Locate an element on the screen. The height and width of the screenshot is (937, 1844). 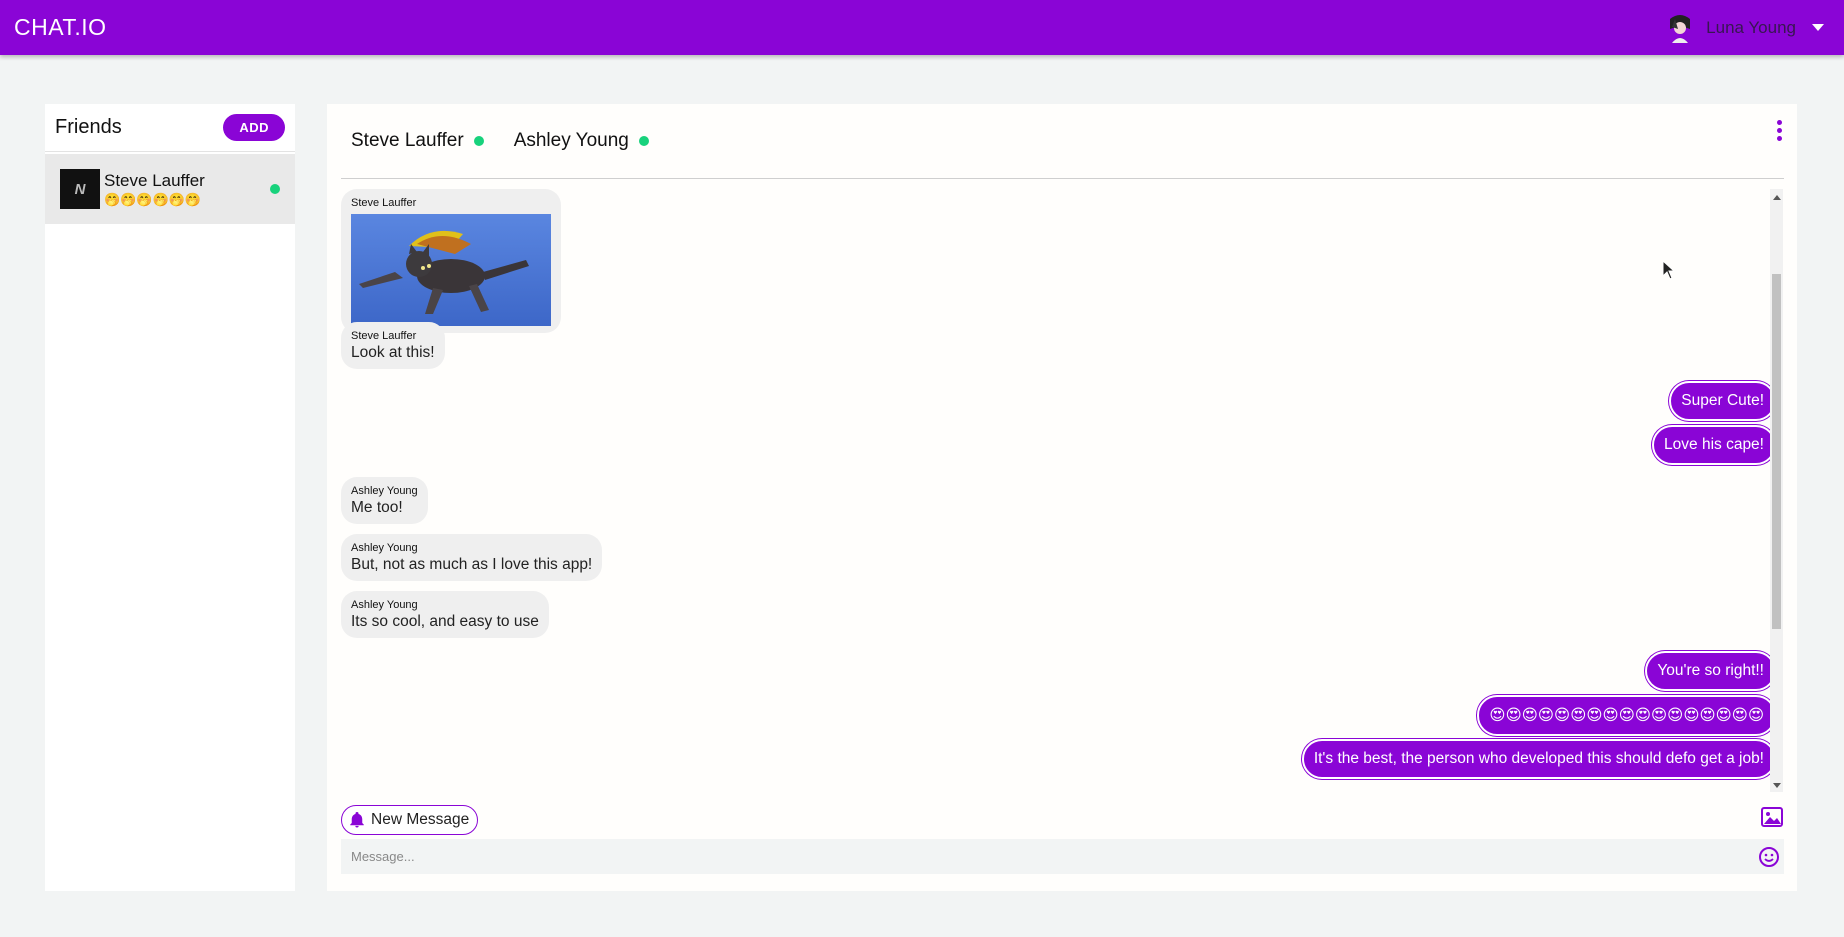
message-incoming: Ashley Young Me too! is located at coordinates (384, 500).